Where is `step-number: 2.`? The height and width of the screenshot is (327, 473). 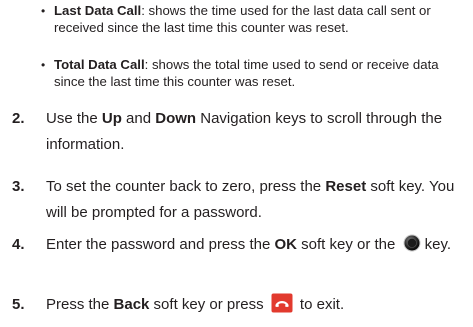
step-number: 2. is located at coordinates (18, 118).